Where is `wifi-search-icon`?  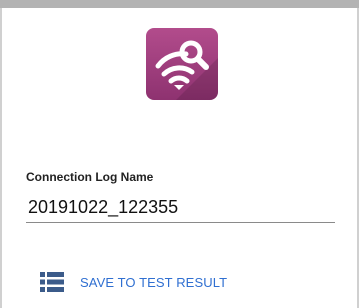 wifi-search-icon is located at coordinates (182, 64).